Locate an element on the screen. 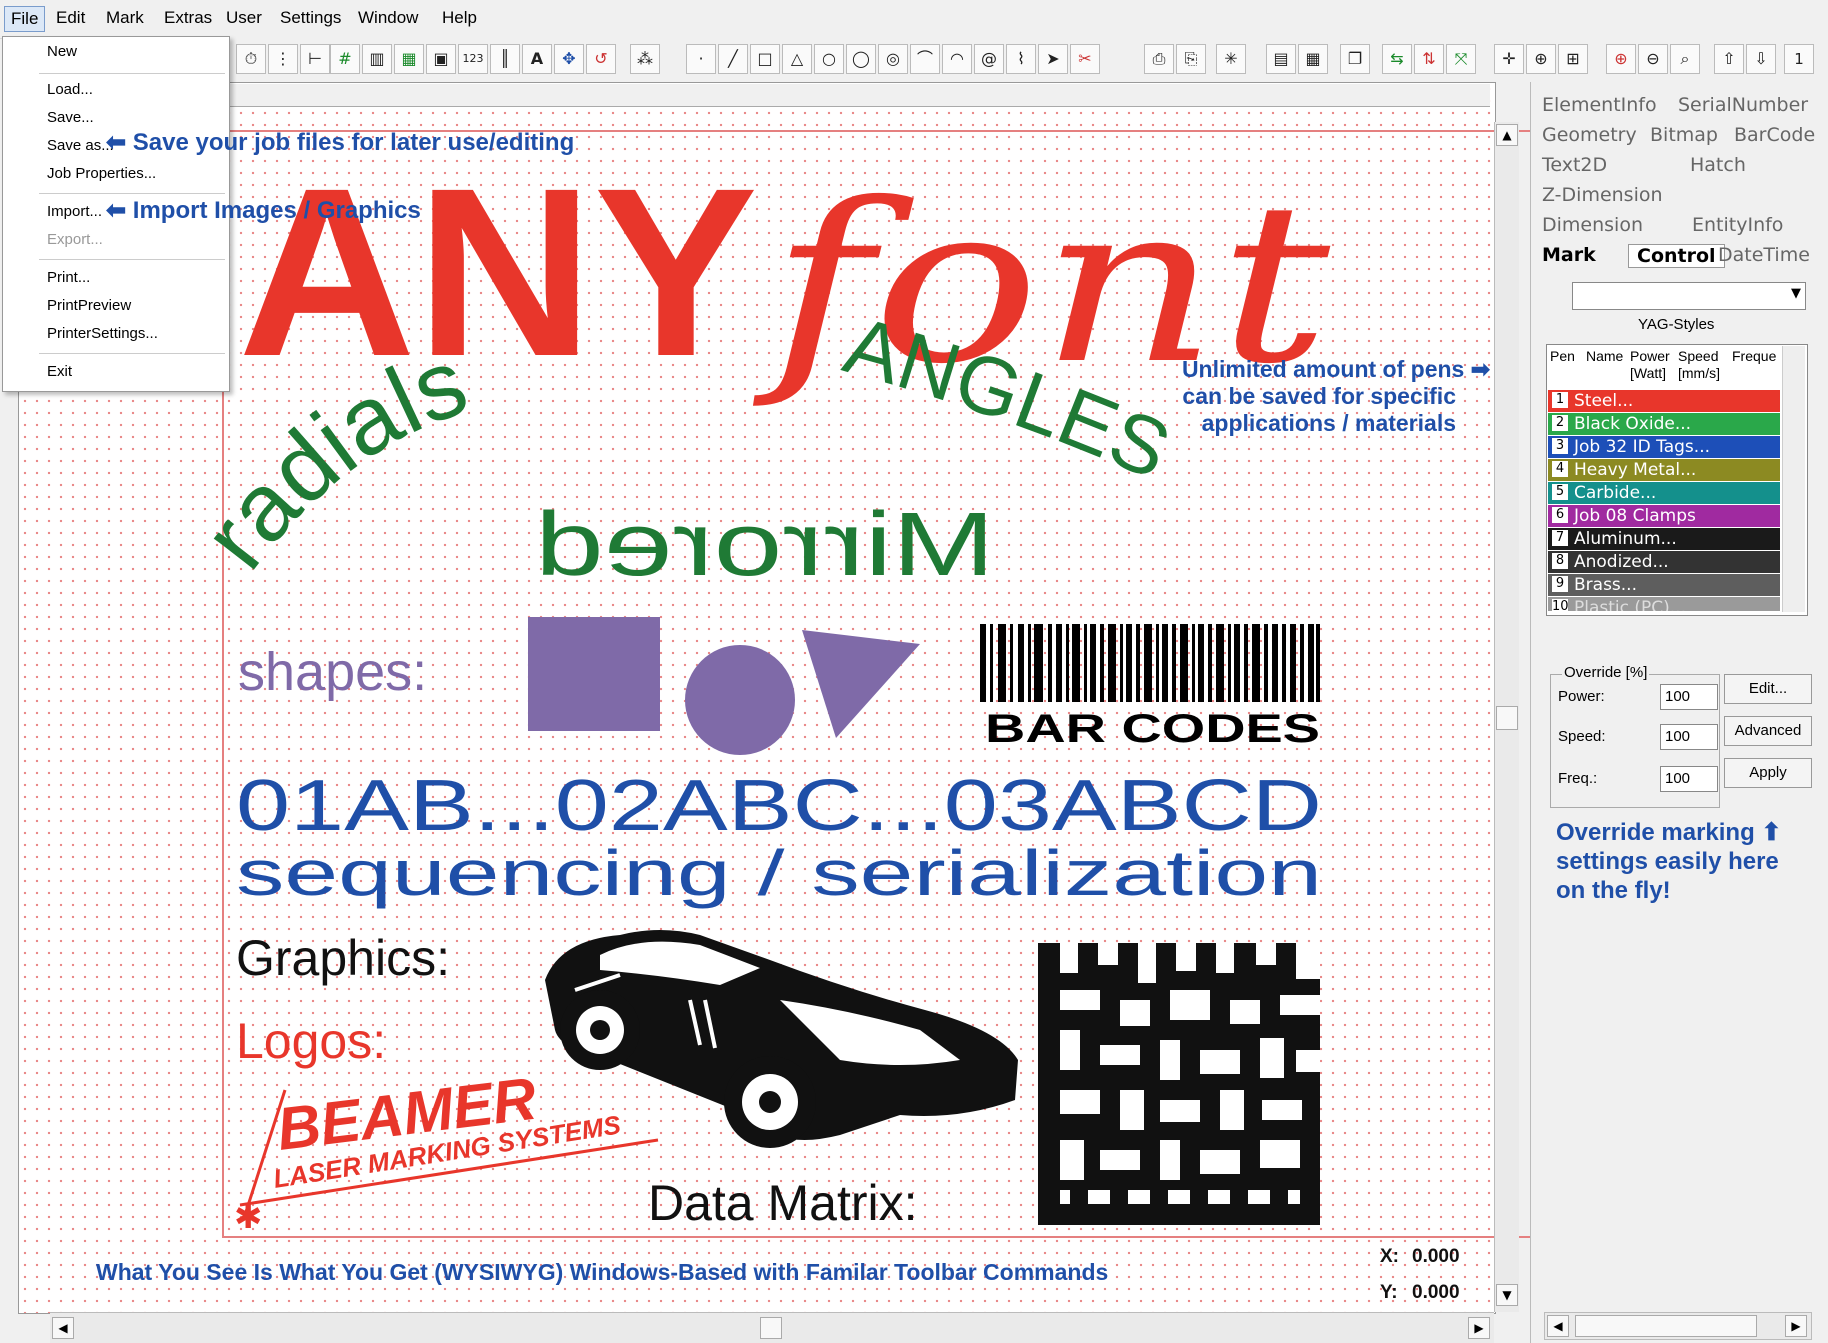 Image resolution: width=1828 pixels, height=1343 pixels. menu-item-exit: Exit is located at coordinates (59, 371).